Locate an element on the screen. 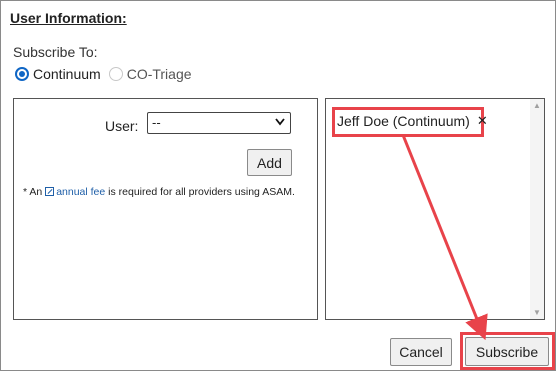 The height and width of the screenshot is (372, 556). fee-note-prefix: * An is located at coordinates (34, 192).